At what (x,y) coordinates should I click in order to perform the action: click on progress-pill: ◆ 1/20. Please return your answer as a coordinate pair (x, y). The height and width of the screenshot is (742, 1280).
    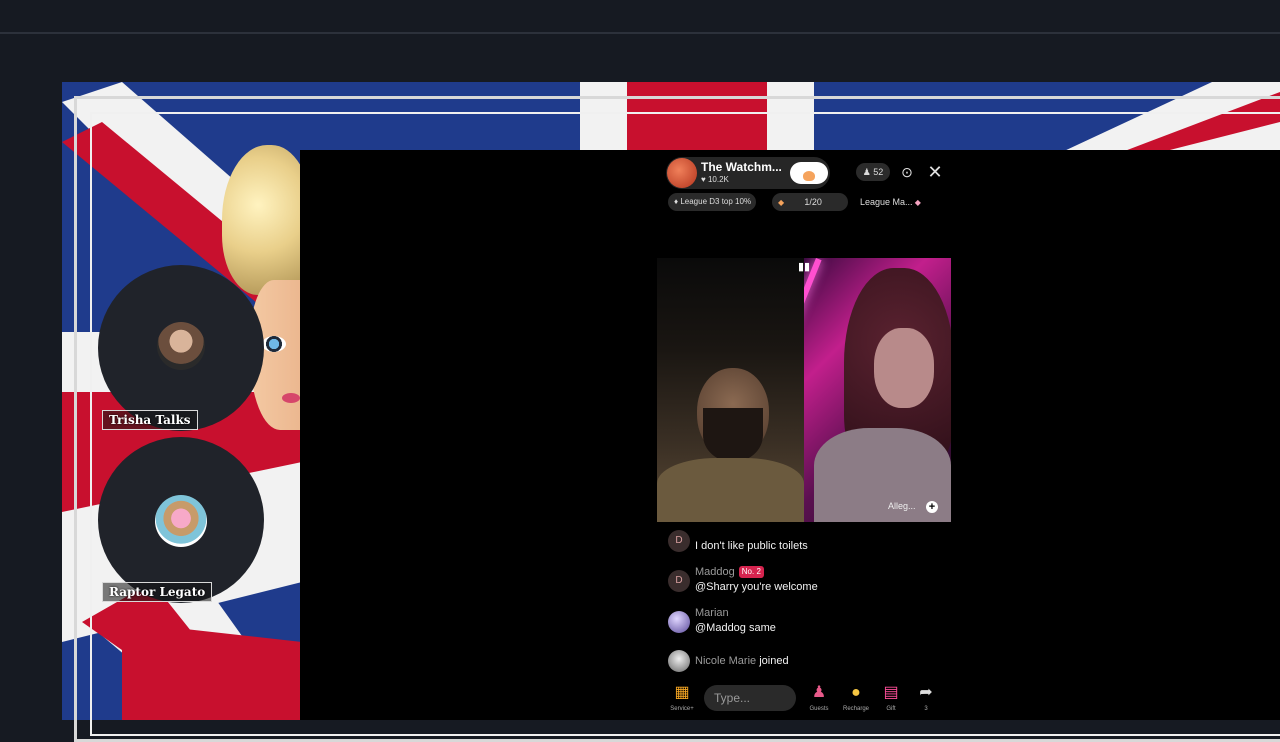
    Looking at the image, I should click on (810, 202).